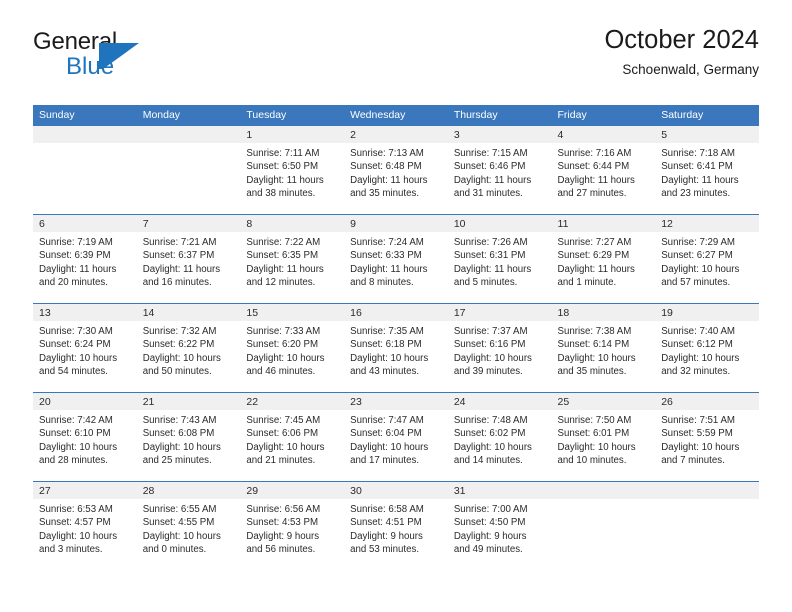 The image size is (792, 612). What do you see at coordinates (281, 193) in the screenshot?
I see `daylight-text-line2: and 38 minutes.` at bounding box center [281, 193].